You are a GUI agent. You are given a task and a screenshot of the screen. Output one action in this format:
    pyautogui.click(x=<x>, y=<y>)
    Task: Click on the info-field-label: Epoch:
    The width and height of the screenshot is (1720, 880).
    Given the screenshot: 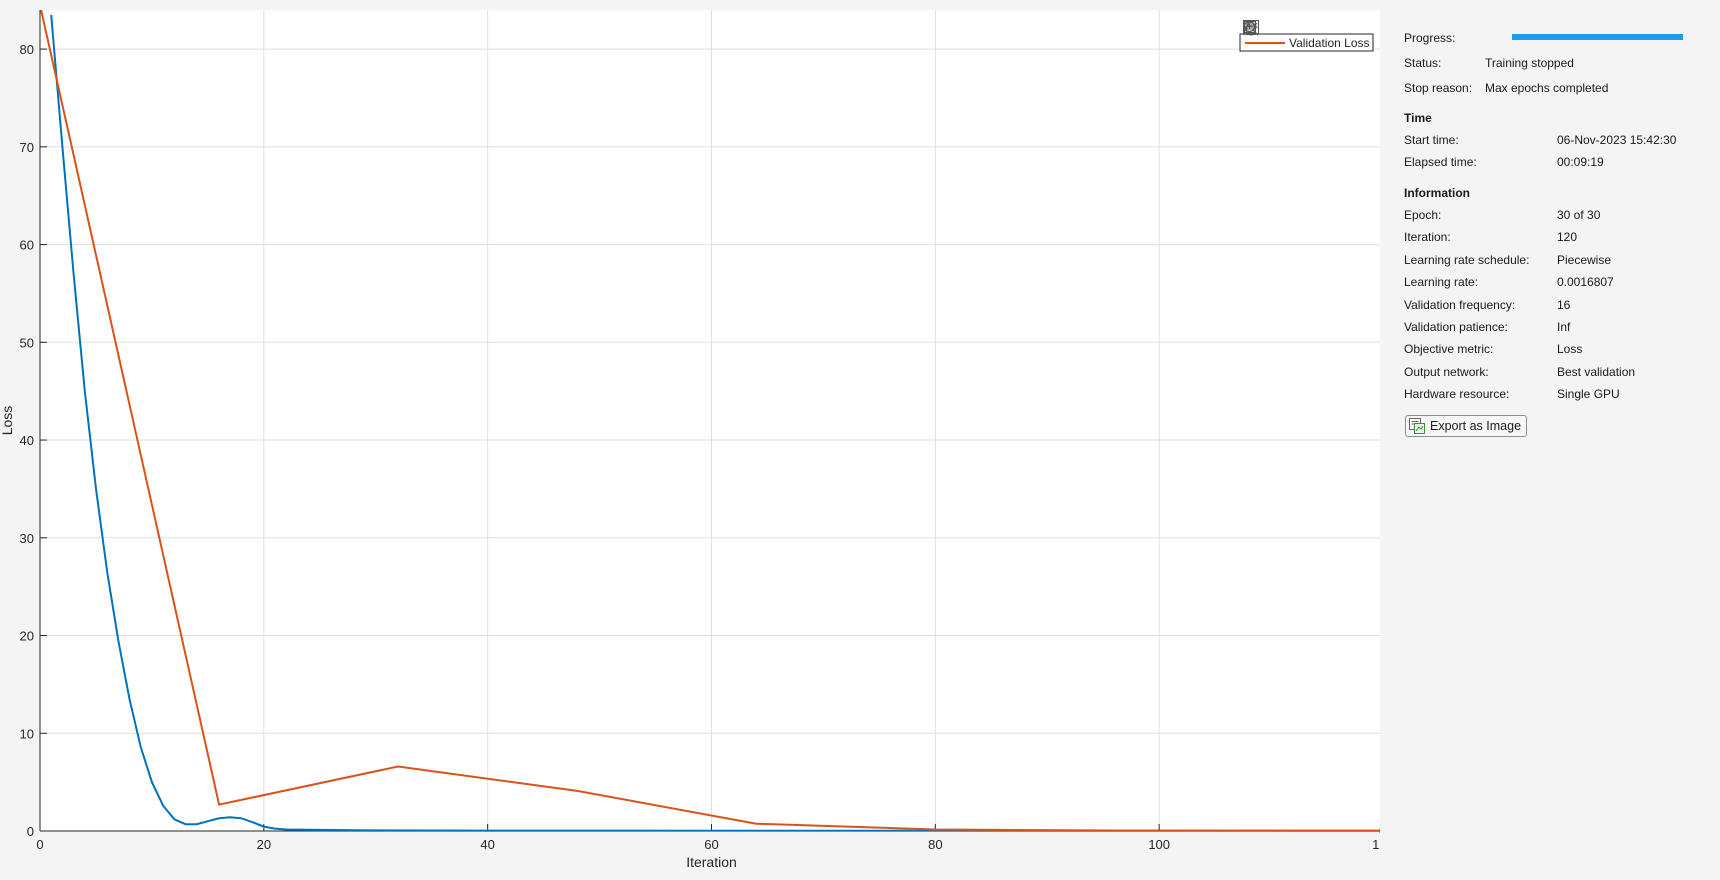 What is the action you would take?
    pyautogui.click(x=1423, y=215)
    